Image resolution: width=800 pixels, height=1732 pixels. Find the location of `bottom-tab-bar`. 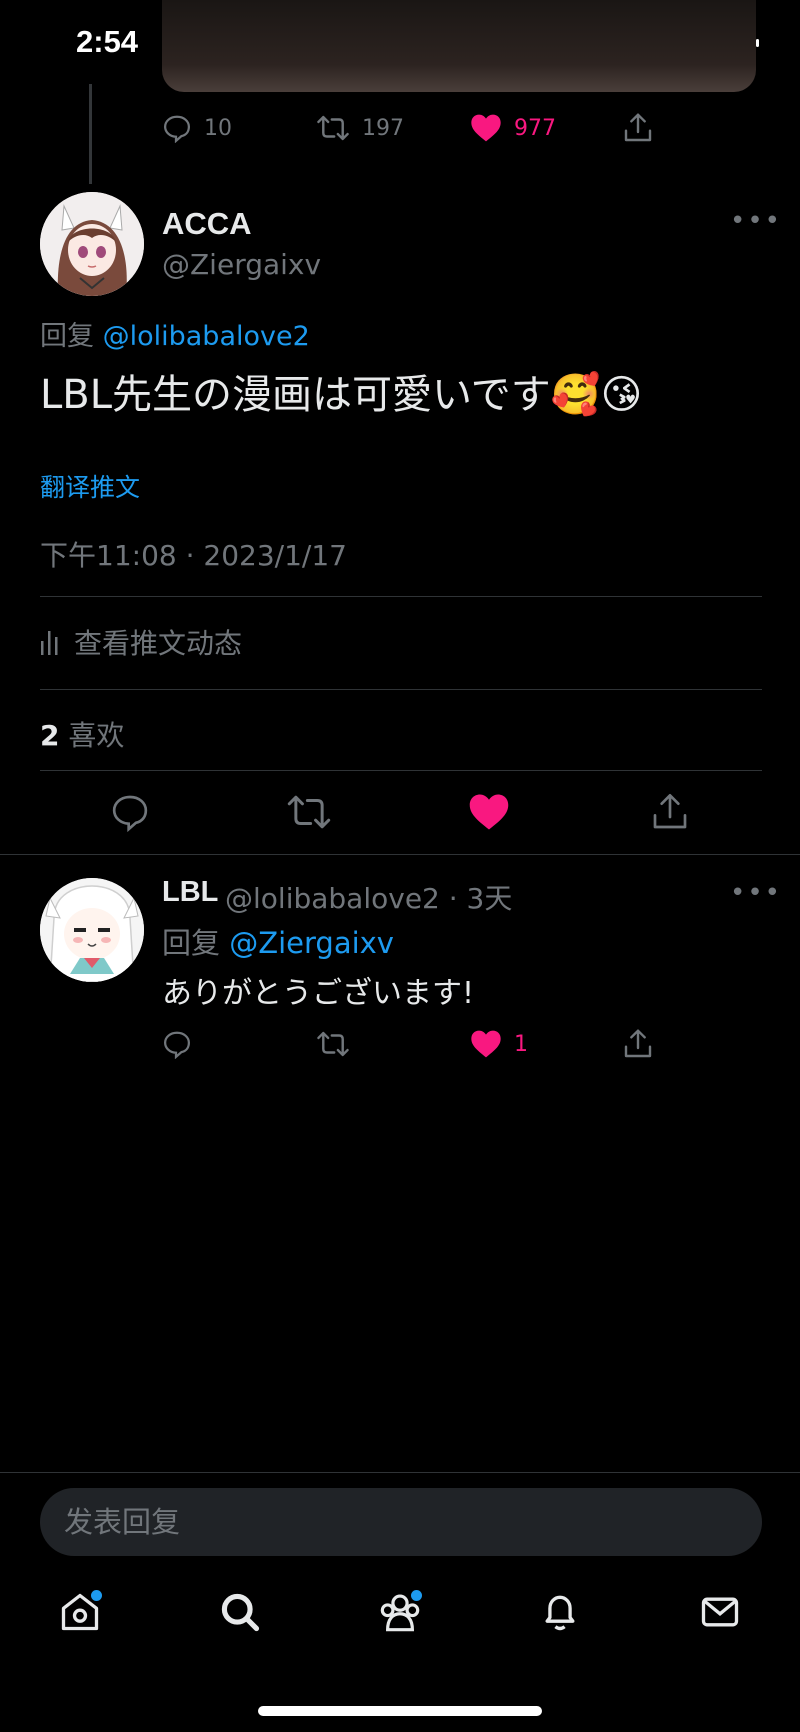

bottom-tab-bar is located at coordinates (400, 1622).